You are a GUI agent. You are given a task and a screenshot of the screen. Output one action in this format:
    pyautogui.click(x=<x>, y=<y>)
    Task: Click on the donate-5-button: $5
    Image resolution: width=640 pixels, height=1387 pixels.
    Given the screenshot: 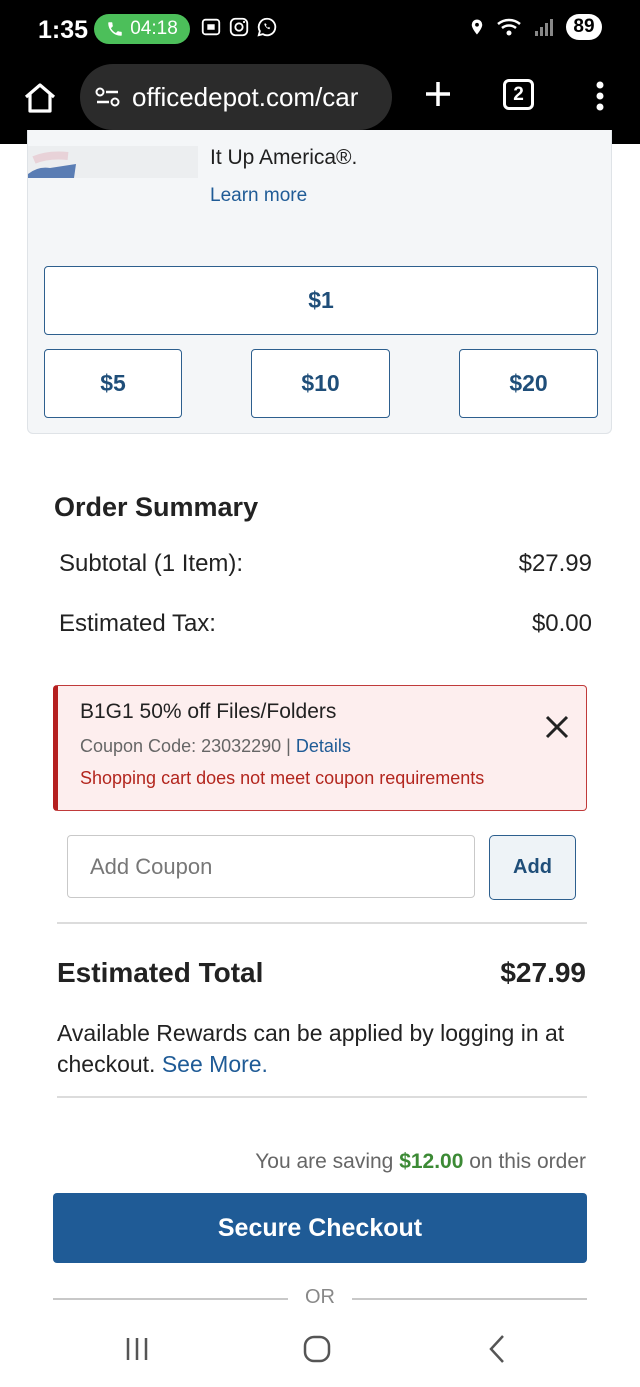 What is the action you would take?
    pyautogui.click(x=113, y=383)
    